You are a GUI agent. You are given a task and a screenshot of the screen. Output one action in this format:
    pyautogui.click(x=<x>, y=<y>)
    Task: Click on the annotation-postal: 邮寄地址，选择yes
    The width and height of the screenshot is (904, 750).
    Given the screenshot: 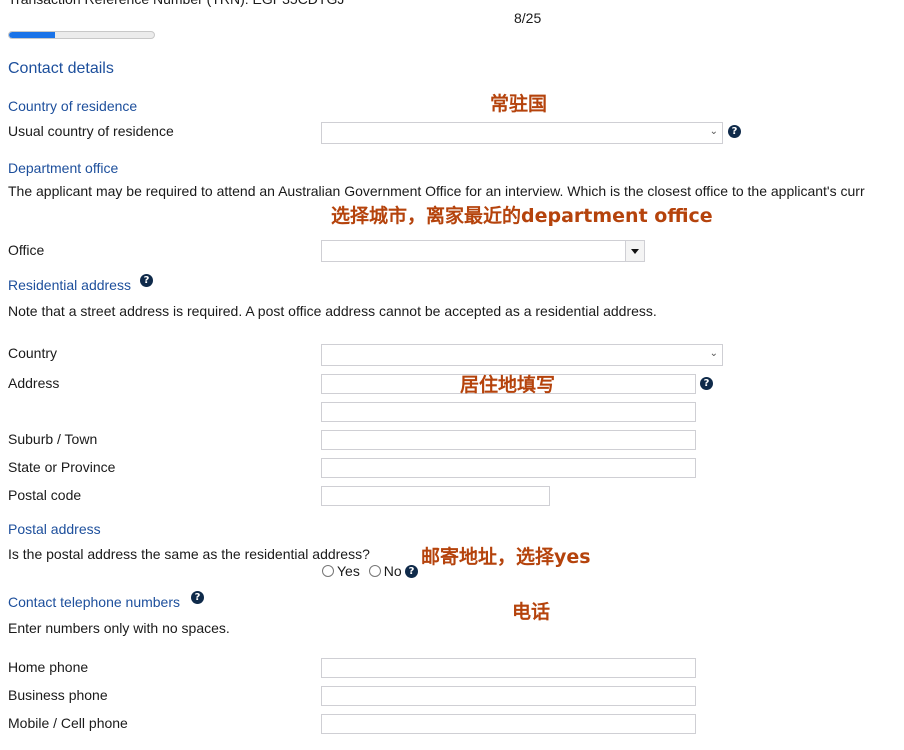 What is the action you would take?
    pyautogui.click(x=506, y=557)
    